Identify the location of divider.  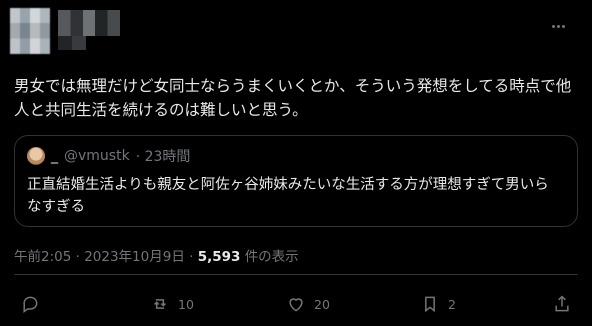
(296, 274).